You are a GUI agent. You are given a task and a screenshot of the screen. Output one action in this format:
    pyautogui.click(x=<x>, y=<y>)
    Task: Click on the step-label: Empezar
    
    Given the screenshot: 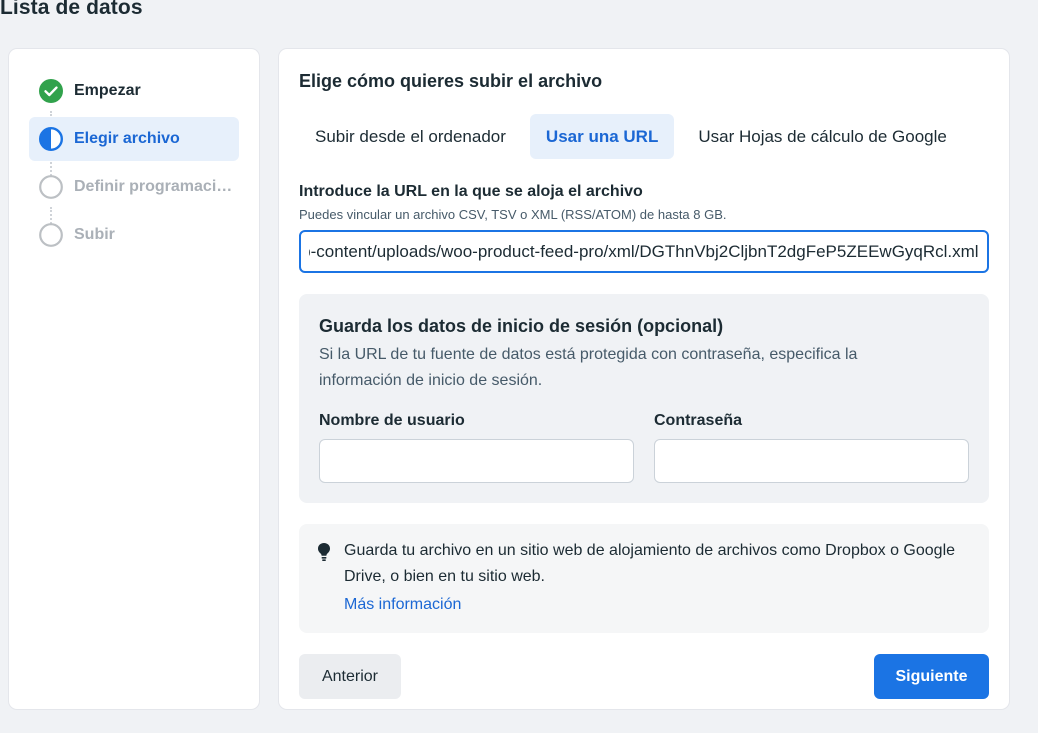 What is the action you would take?
    pyautogui.click(x=107, y=90)
    